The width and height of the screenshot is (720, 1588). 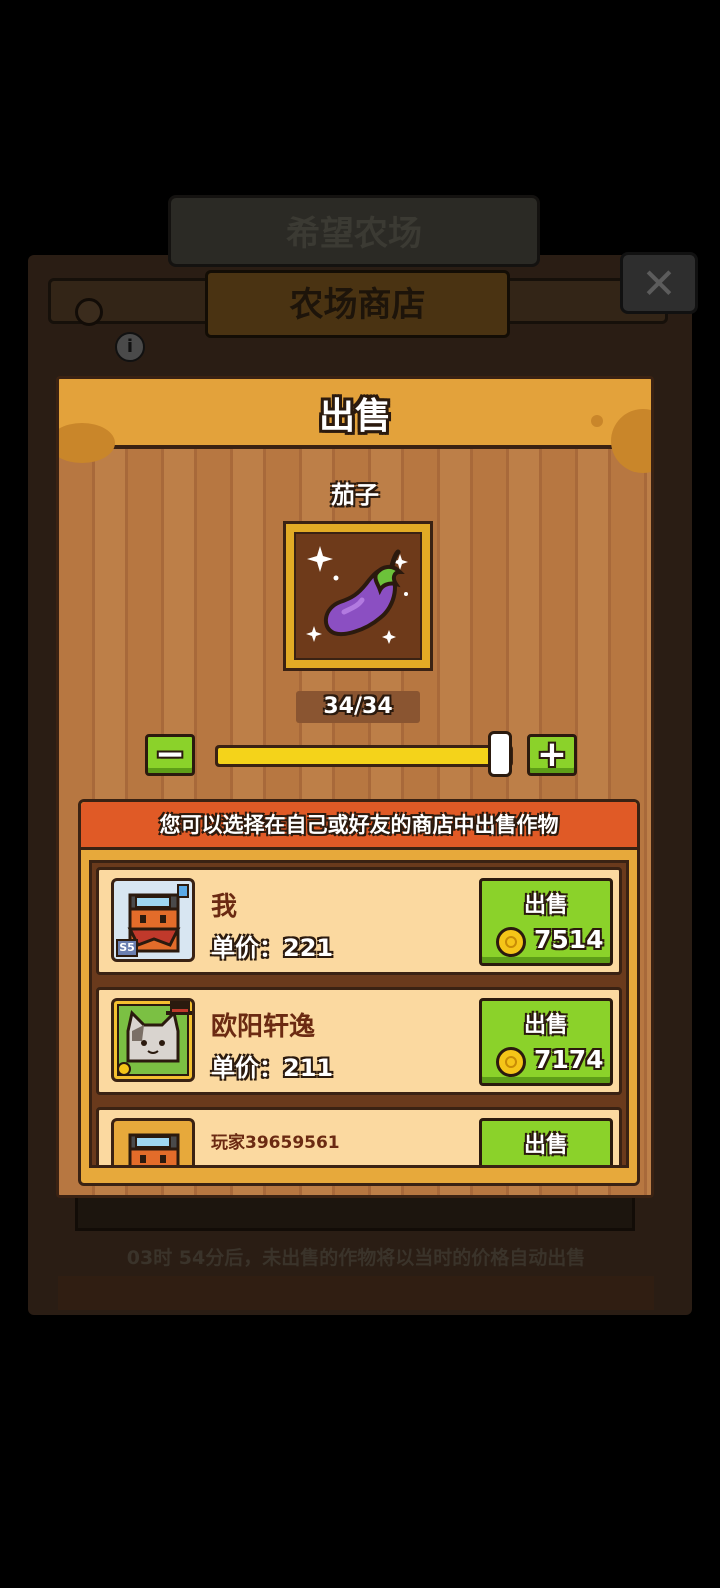 I want to click on item-name: 茄子, so click(x=355, y=495).